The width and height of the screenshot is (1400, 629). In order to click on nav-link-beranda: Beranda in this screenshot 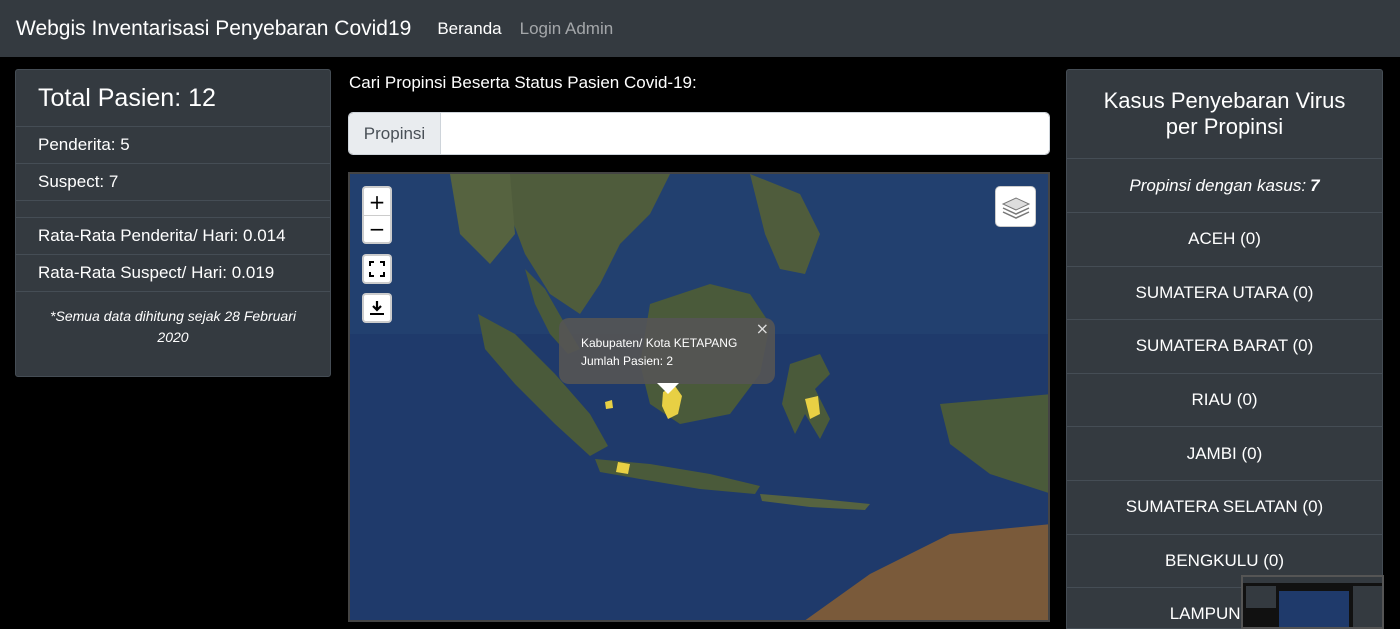, I will do `click(469, 29)`.